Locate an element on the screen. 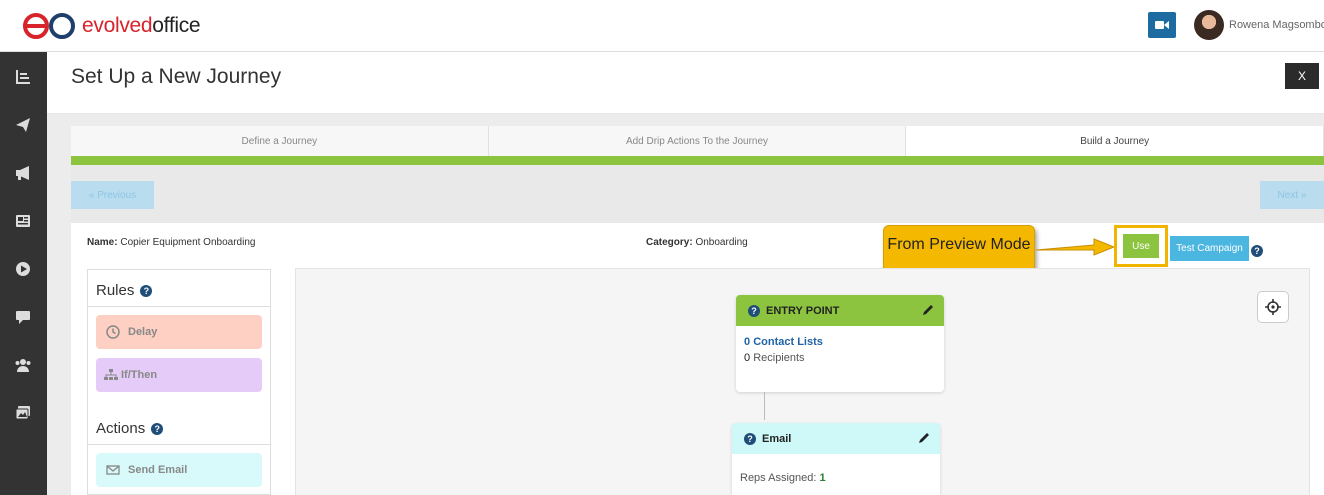  recipients-count: 0 Recipients is located at coordinates (774, 358).